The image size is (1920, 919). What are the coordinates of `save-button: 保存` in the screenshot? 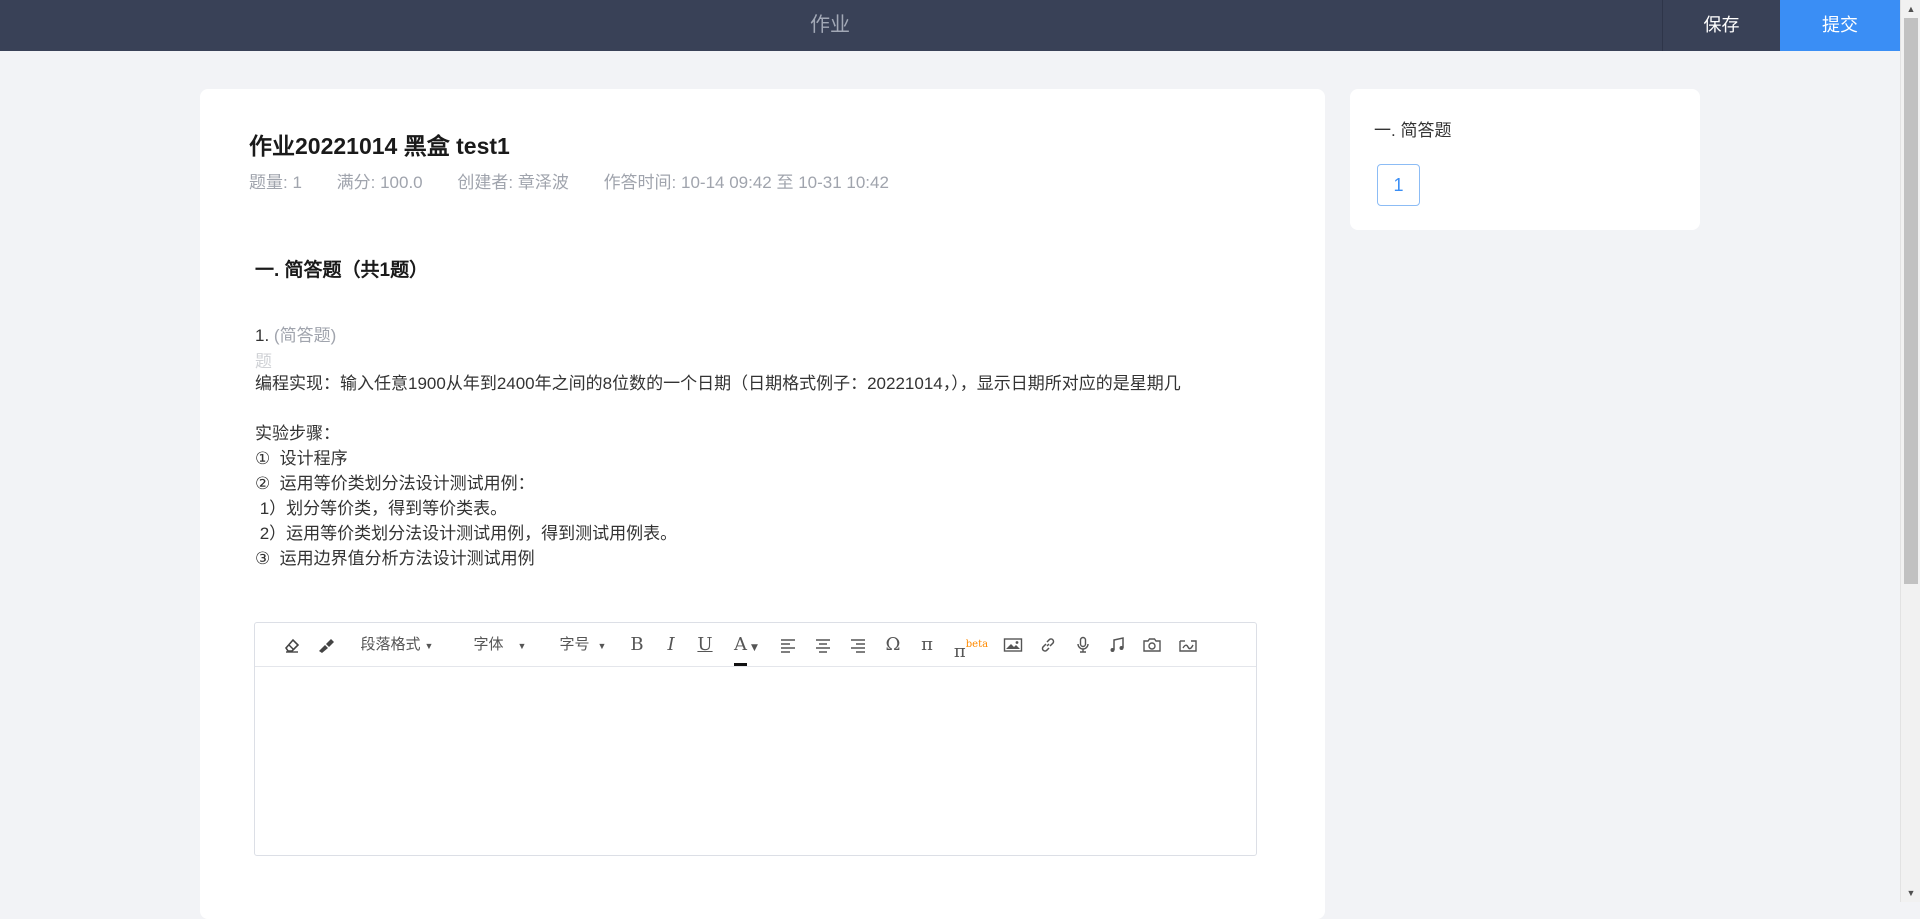 It's located at (1721, 25).